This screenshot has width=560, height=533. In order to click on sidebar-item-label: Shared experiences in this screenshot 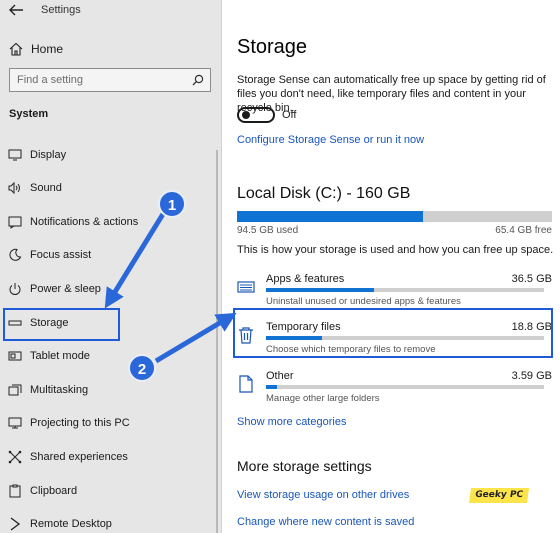, I will do `click(79, 457)`.